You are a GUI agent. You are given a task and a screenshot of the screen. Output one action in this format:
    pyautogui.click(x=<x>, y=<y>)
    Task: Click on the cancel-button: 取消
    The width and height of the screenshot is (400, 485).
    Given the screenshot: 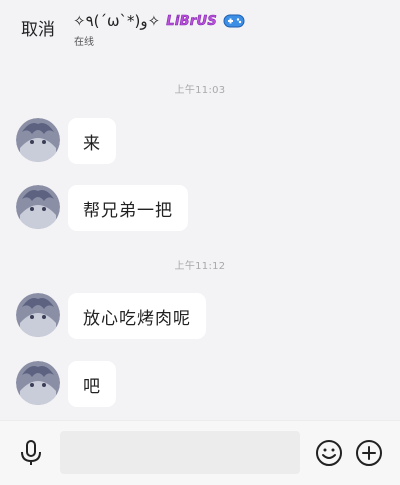 What is the action you would take?
    pyautogui.click(x=38, y=27)
    